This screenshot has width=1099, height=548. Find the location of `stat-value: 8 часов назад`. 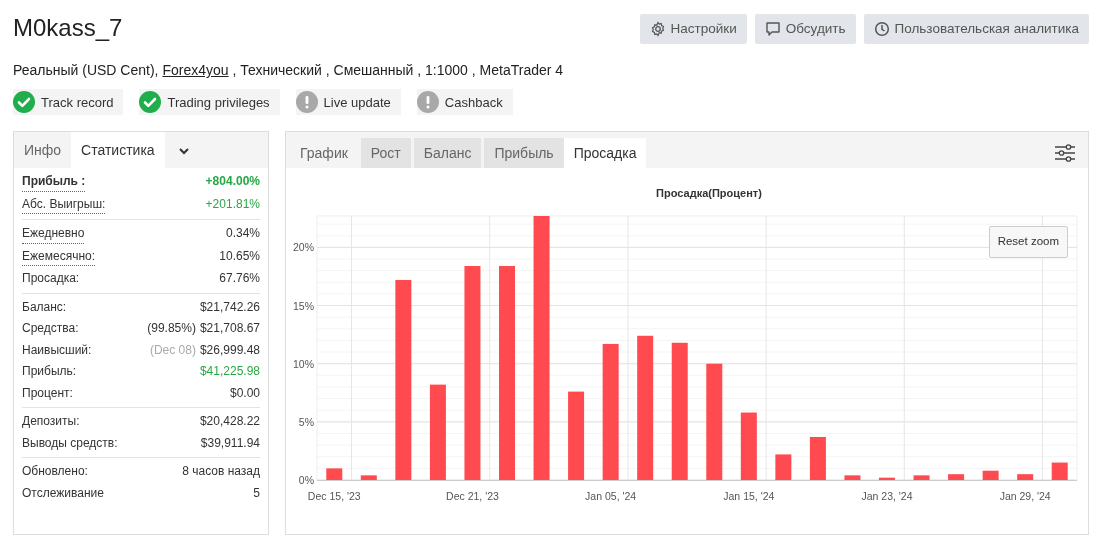

stat-value: 8 часов назад is located at coordinates (221, 472).